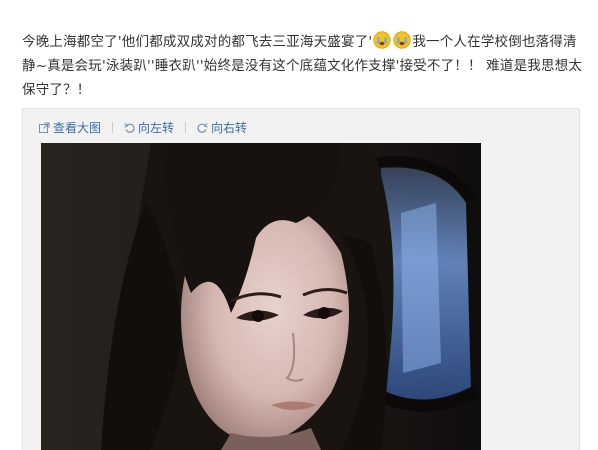 This screenshot has width=598, height=450. I want to click on view-large-button: 查看大图, so click(70, 127).